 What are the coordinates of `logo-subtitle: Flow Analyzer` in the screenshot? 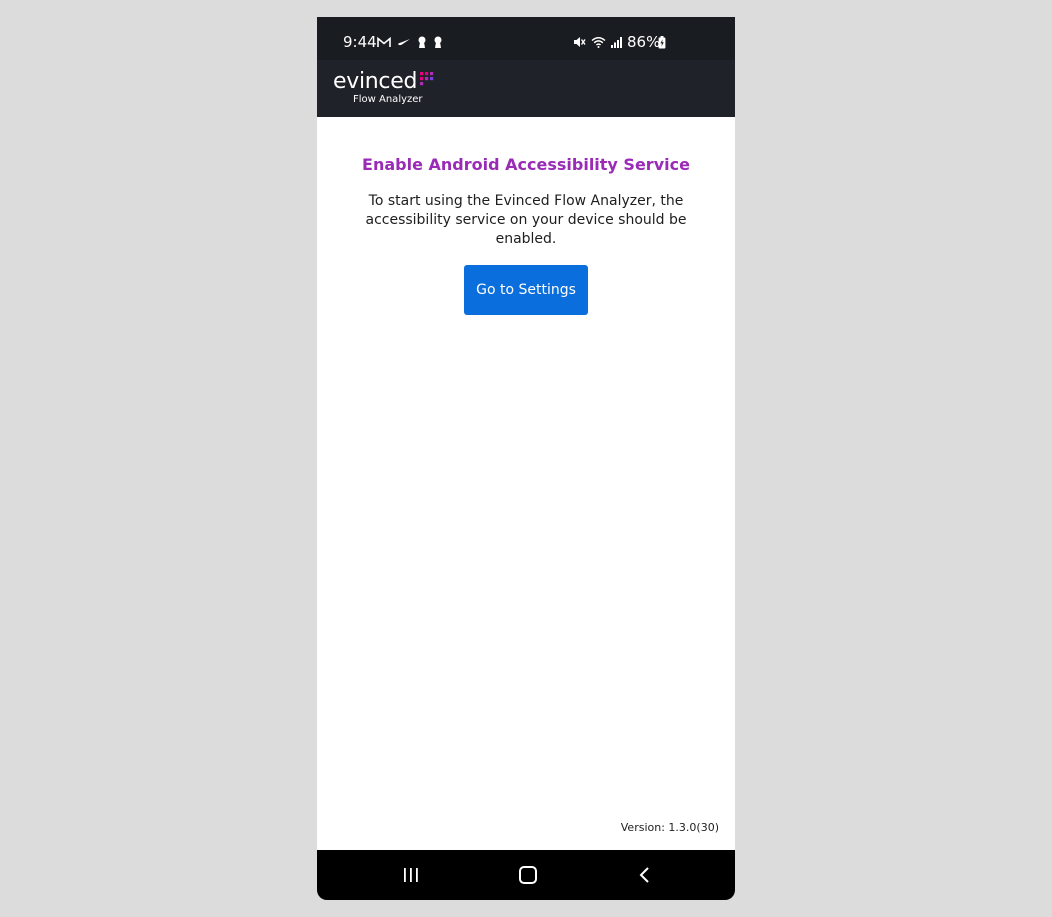 It's located at (388, 99).